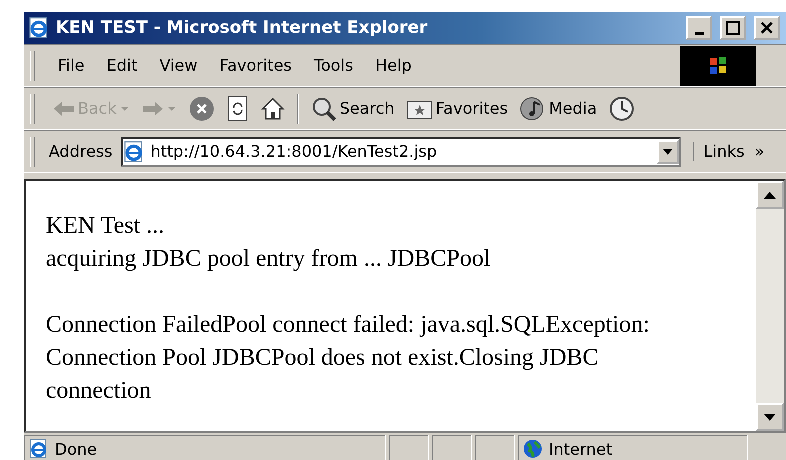 The width and height of the screenshot is (786, 460). What do you see at coordinates (581, 449) in the screenshot?
I see `zone-text: Internet` at bounding box center [581, 449].